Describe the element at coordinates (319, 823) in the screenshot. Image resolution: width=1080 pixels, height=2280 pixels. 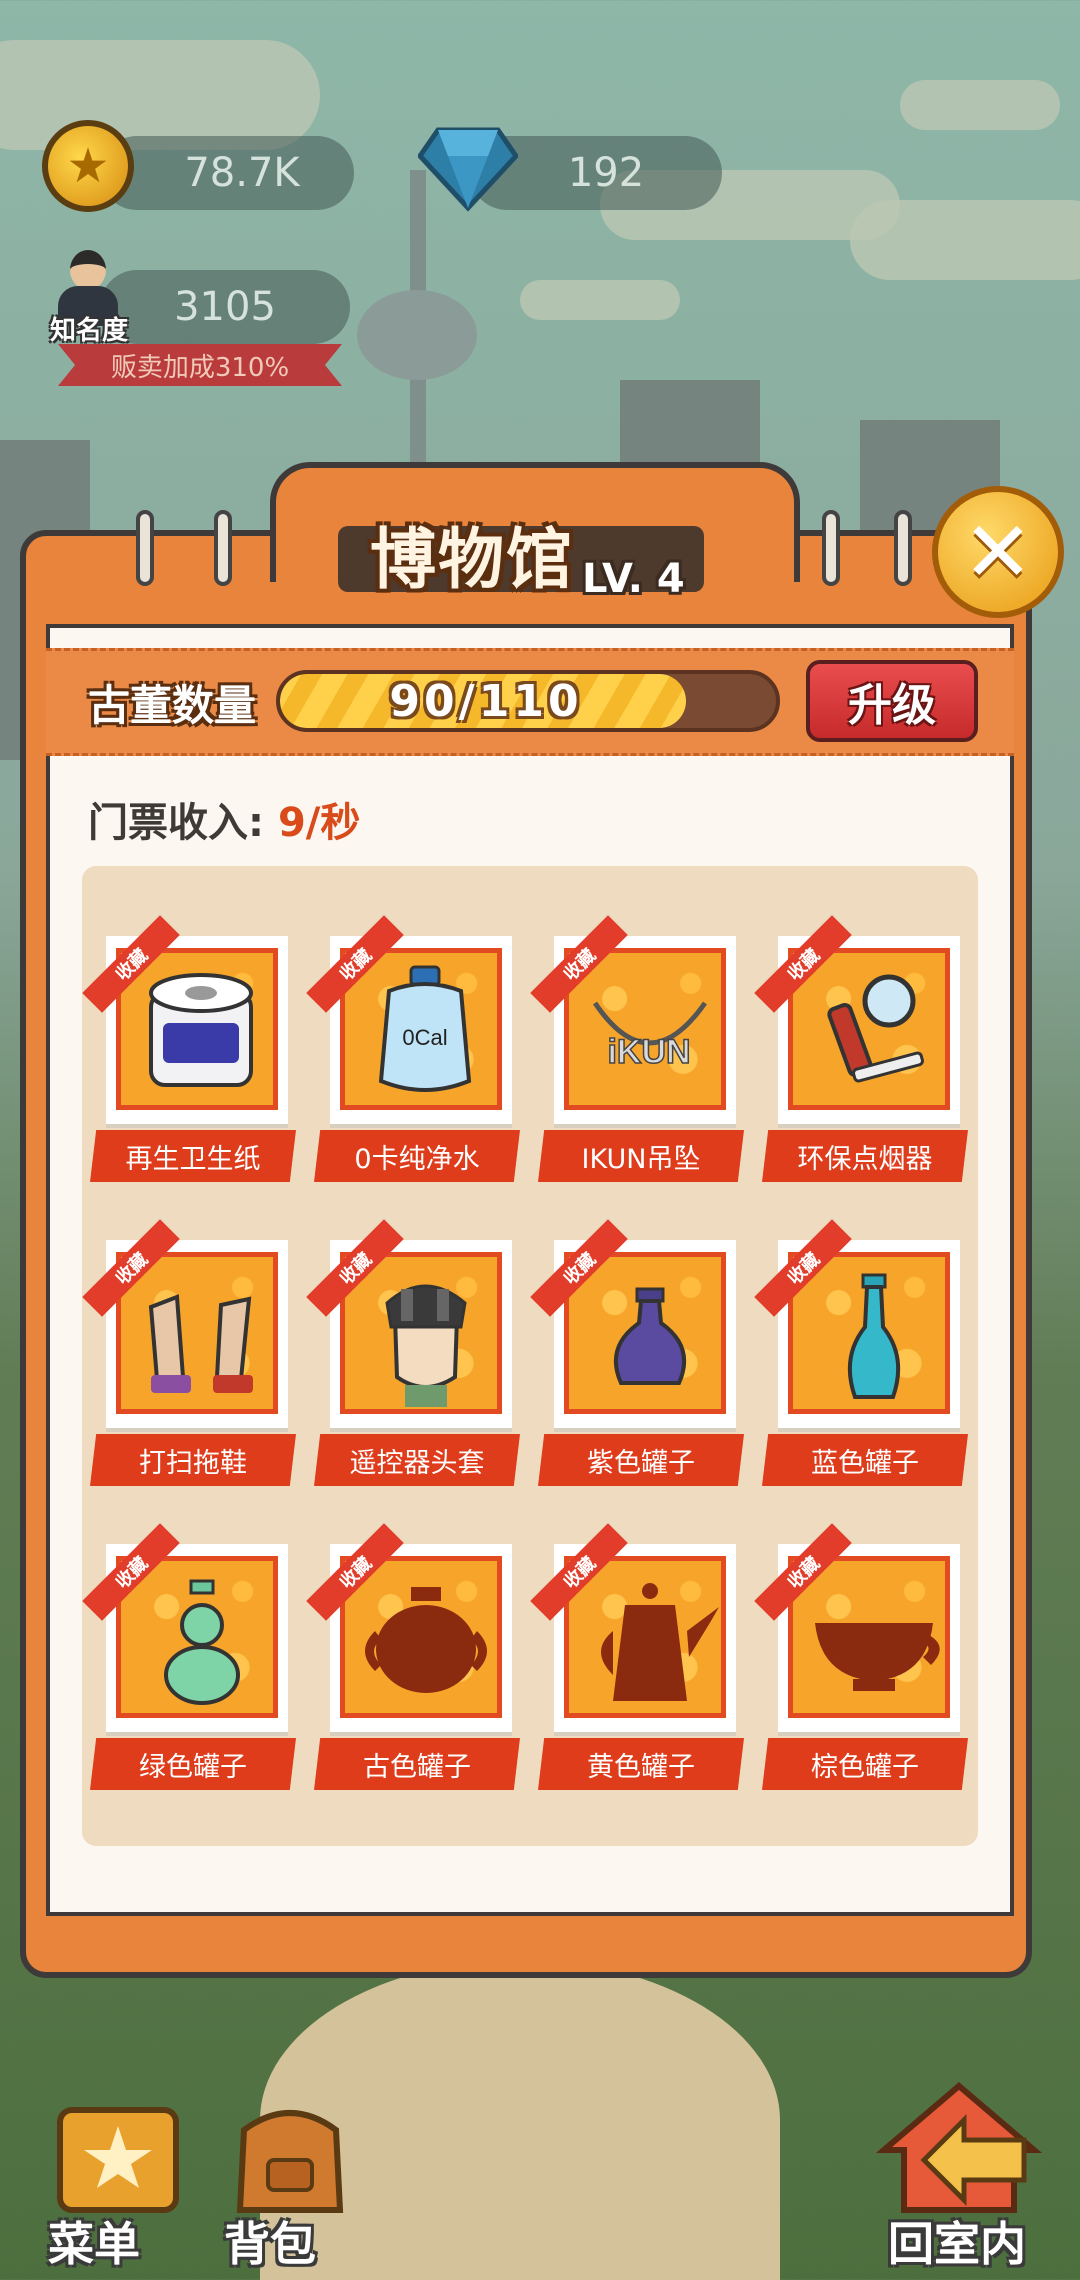
I see `ticket-income-value: 9/秒` at that location.